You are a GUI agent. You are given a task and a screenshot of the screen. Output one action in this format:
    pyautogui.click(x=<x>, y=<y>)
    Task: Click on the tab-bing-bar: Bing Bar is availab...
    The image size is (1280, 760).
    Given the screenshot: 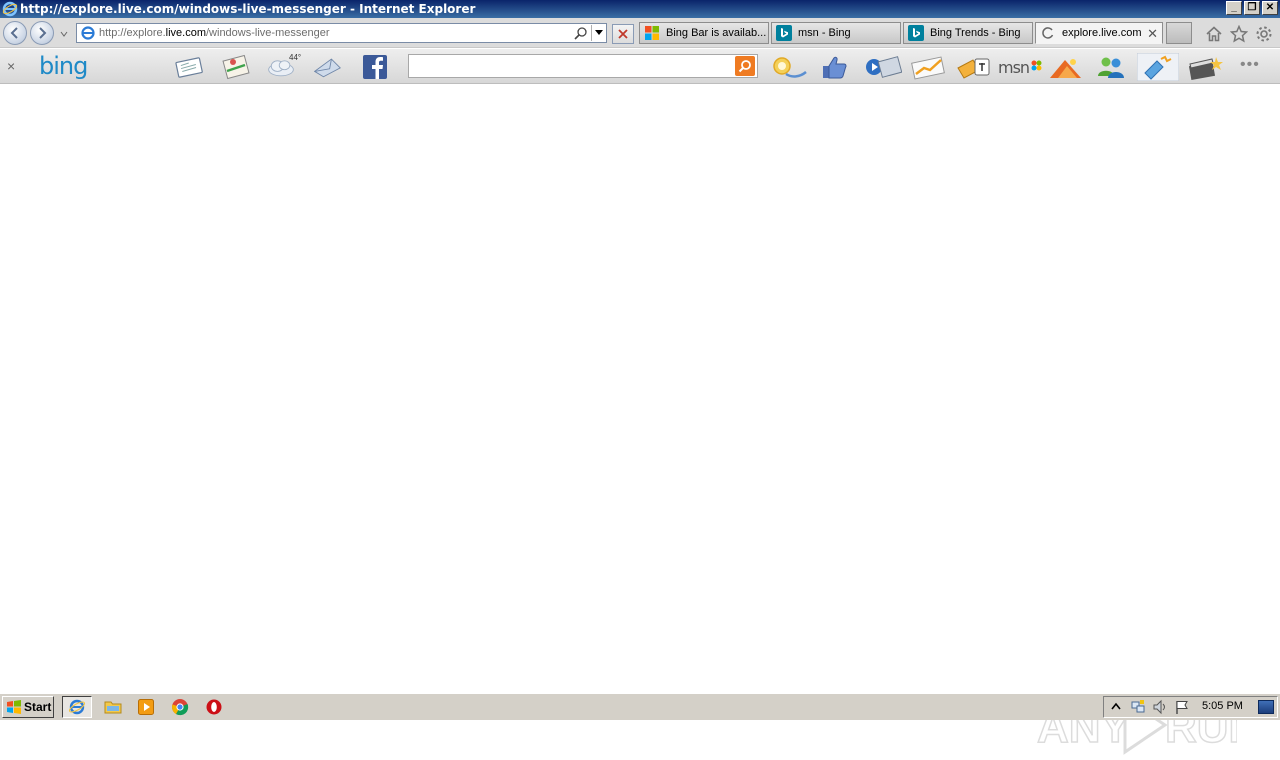 What is the action you would take?
    pyautogui.click(x=704, y=33)
    